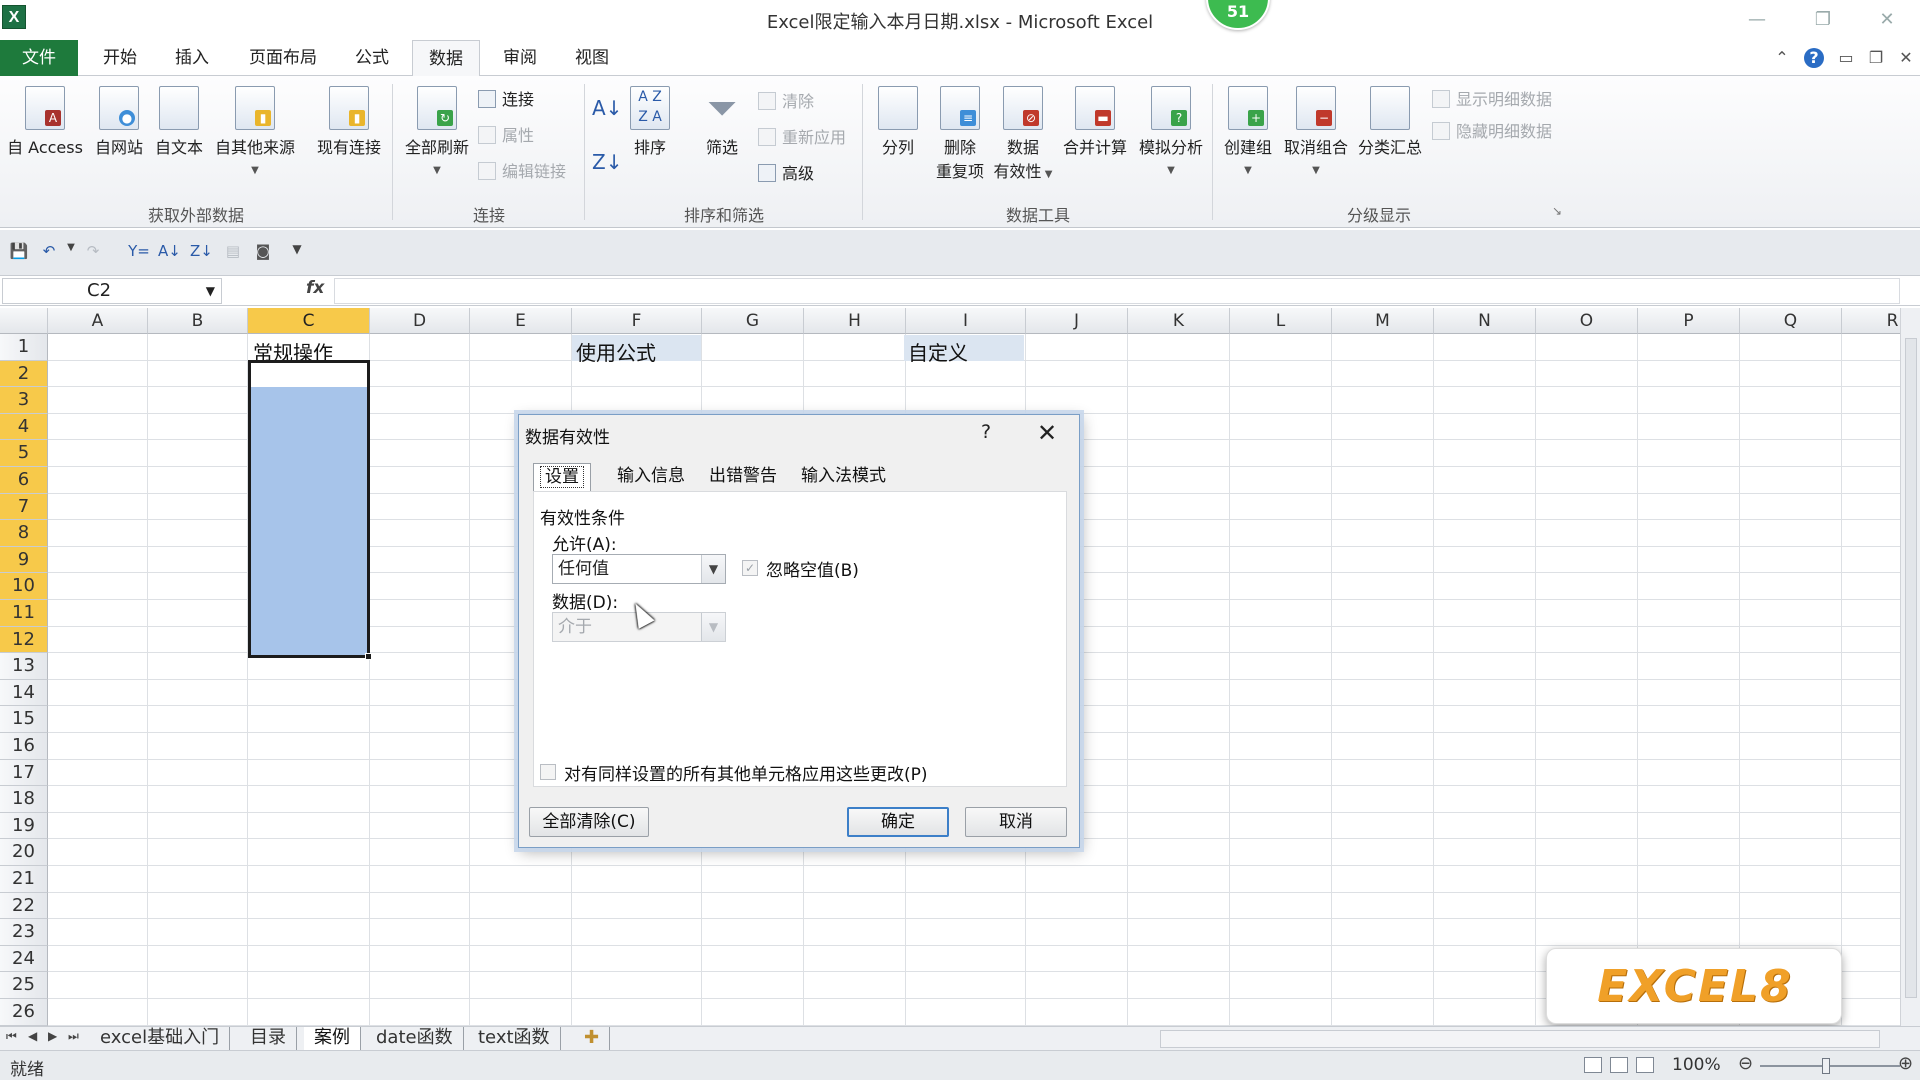 The height and width of the screenshot is (1080, 1920). Describe the element at coordinates (24, 985) in the screenshot. I see `row-header-25: 25` at that location.